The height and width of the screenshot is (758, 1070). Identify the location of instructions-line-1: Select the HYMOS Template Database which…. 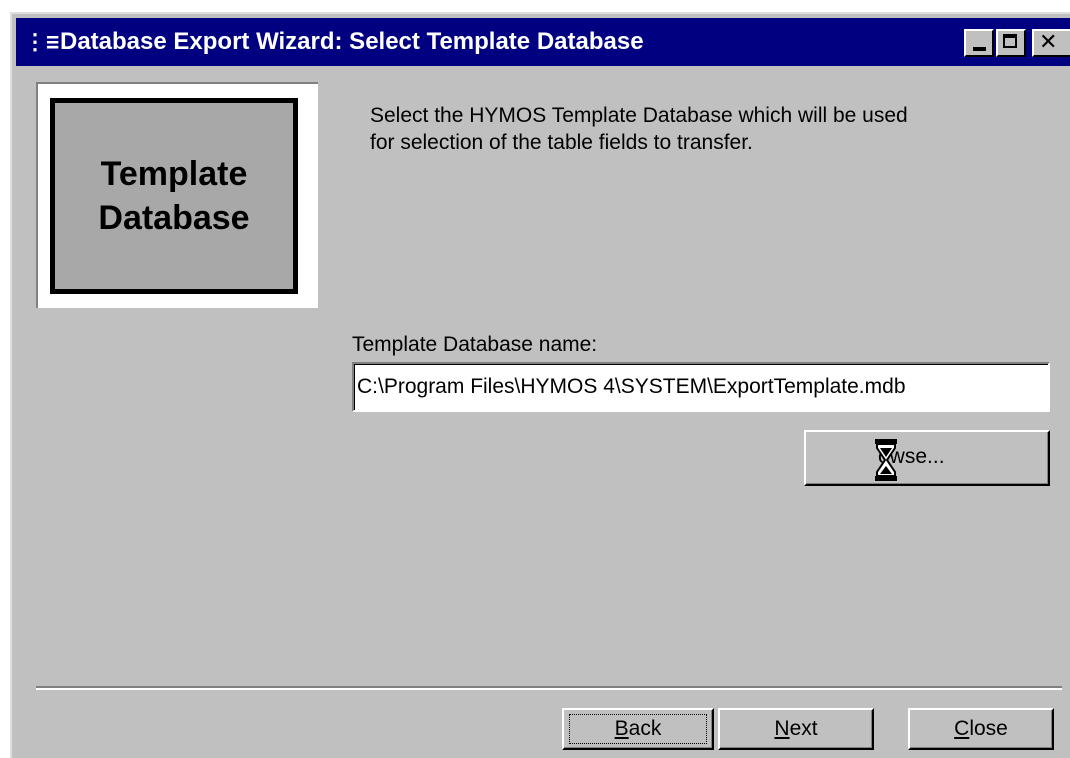
(639, 115).